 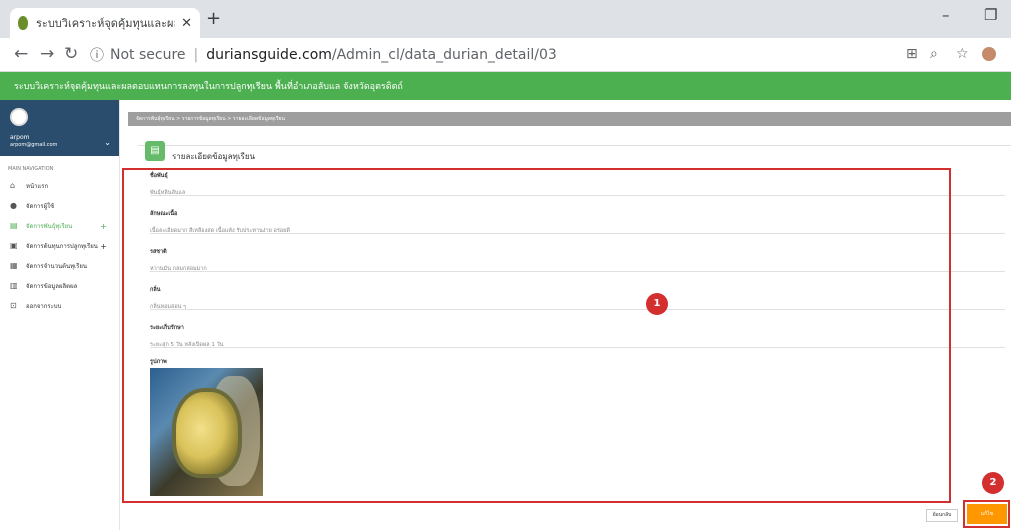 I want to click on sidebar-item-label: จัดการจำนวนต้นทุเรียน, so click(x=56, y=266).